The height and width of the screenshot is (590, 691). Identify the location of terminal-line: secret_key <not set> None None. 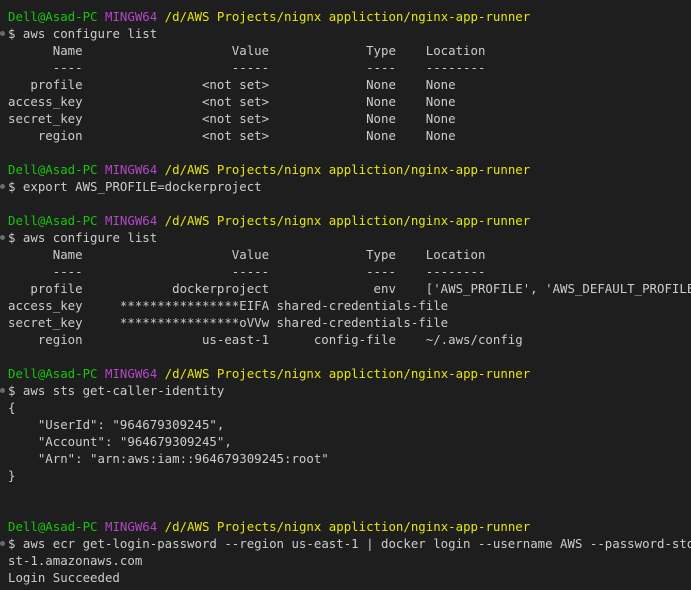
(232, 118).